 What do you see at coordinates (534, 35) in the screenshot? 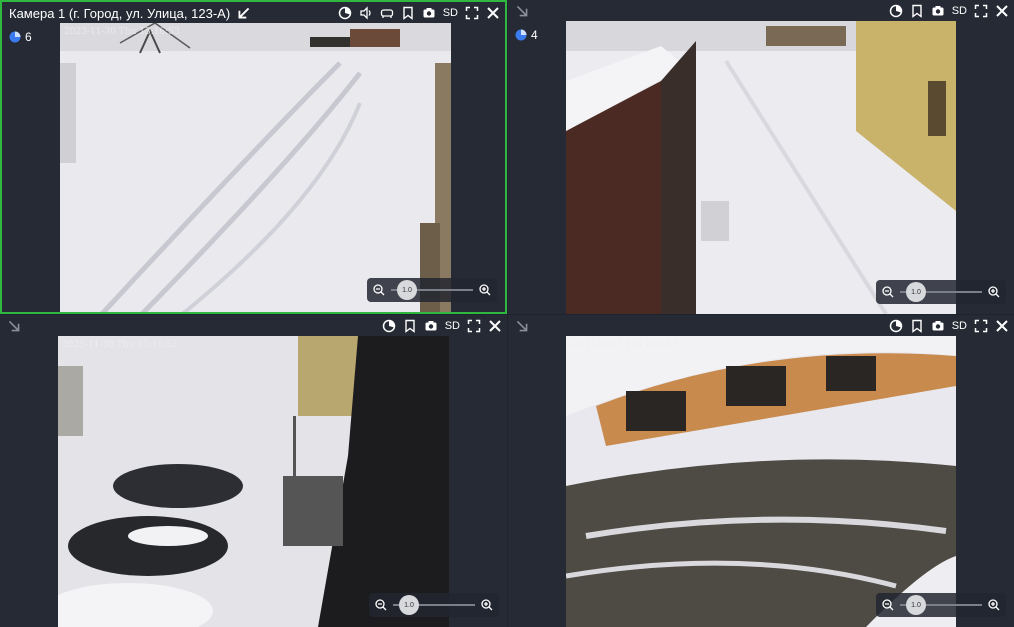
I see `viewer-count-value: 4` at bounding box center [534, 35].